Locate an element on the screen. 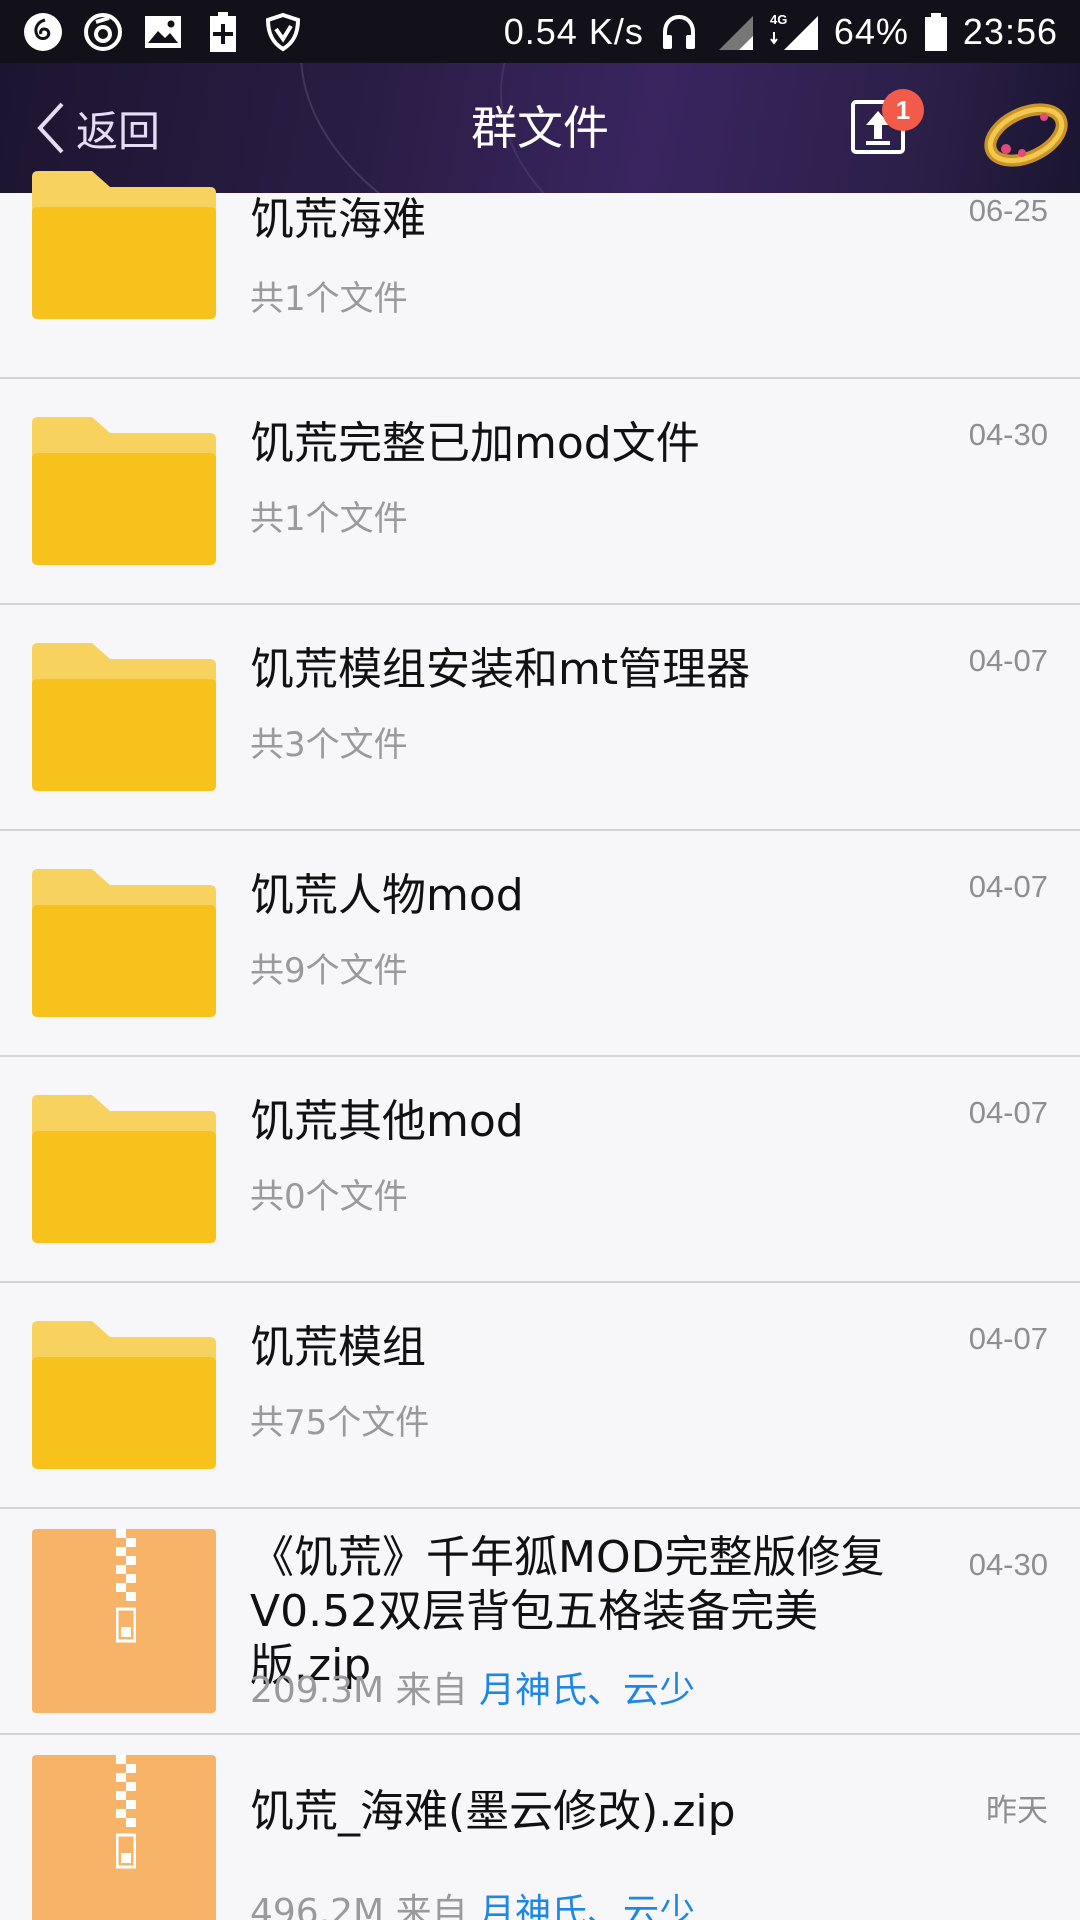 Image resolution: width=1080 pixels, height=1920 pixels. clock: 23:56 is located at coordinates (1010, 31).